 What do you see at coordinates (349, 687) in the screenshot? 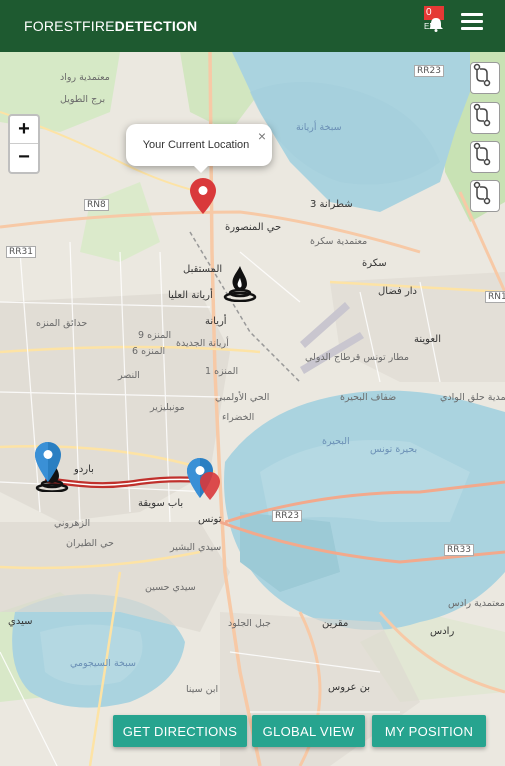
I see `label-ben-arous: بن عروس` at bounding box center [349, 687].